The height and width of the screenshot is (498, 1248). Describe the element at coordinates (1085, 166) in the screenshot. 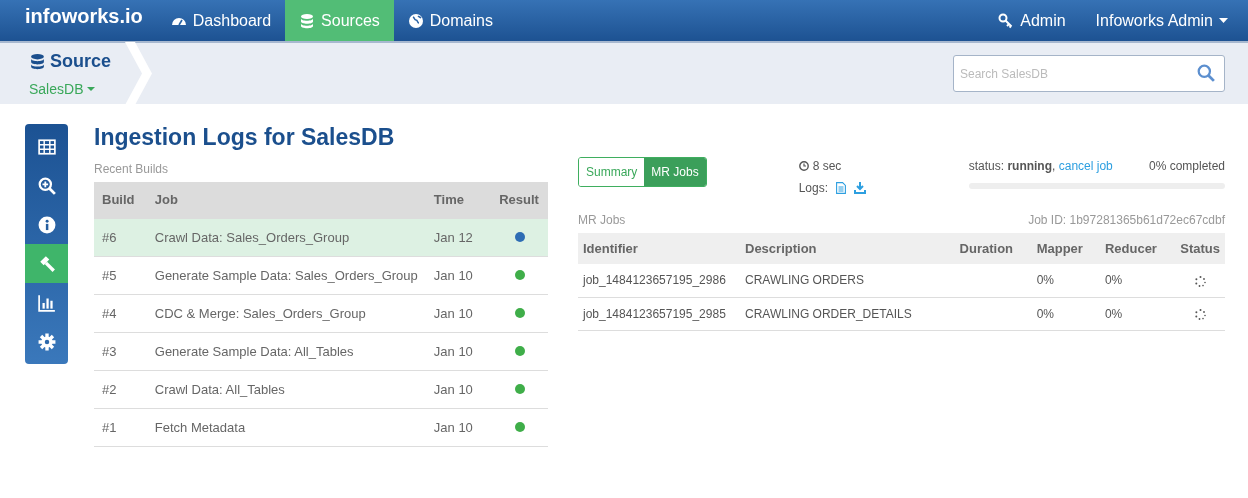

I see `cancel-job-link: cancel job` at that location.